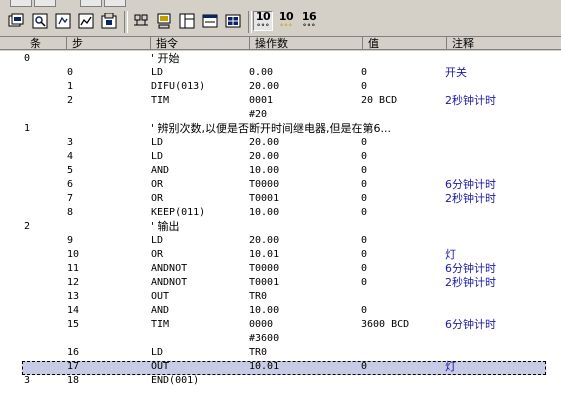  What do you see at coordinates (63, 21) in the screenshot?
I see `online-edit-icon` at bounding box center [63, 21].